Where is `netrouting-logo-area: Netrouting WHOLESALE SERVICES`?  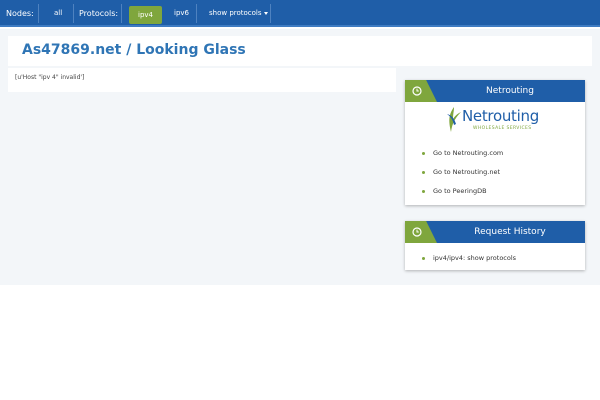
netrouting-logo-area: Netrouting WHOLESALE SERVICES is located at coordinates (495, 122).